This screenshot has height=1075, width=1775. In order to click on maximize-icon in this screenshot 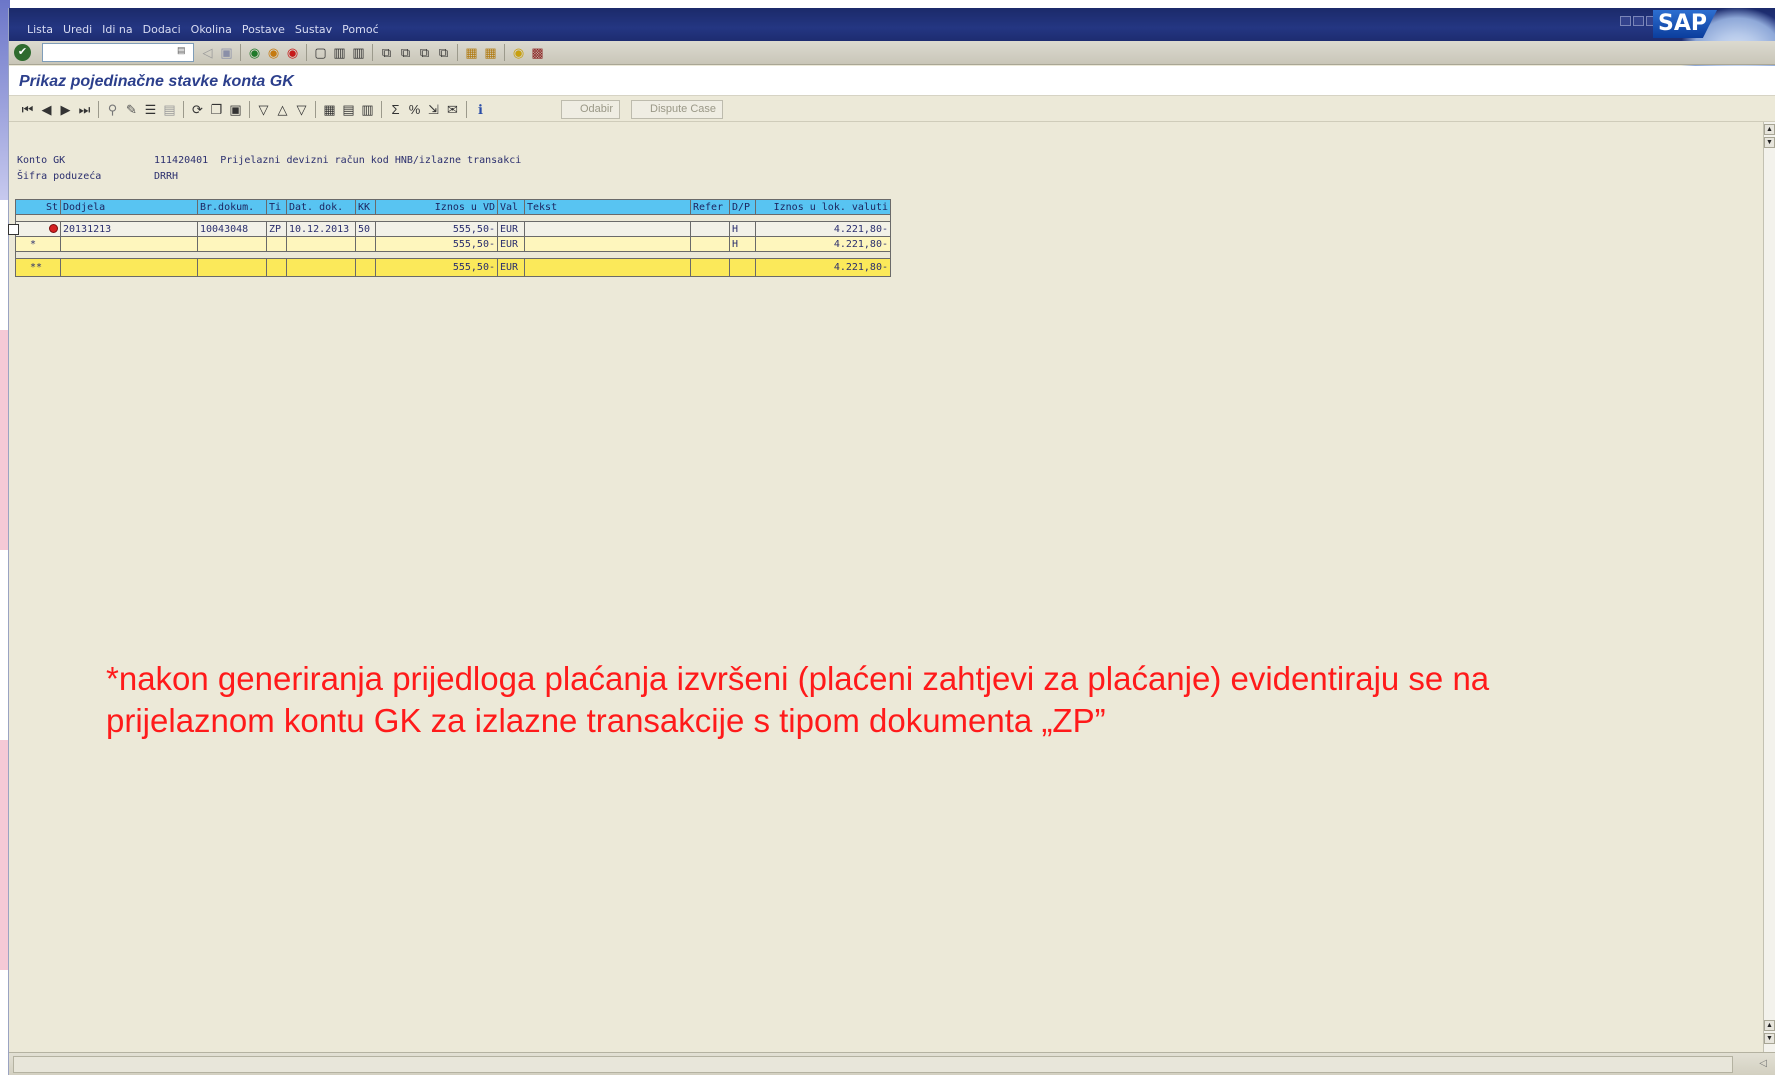, I will do `click(1638, 21)`.